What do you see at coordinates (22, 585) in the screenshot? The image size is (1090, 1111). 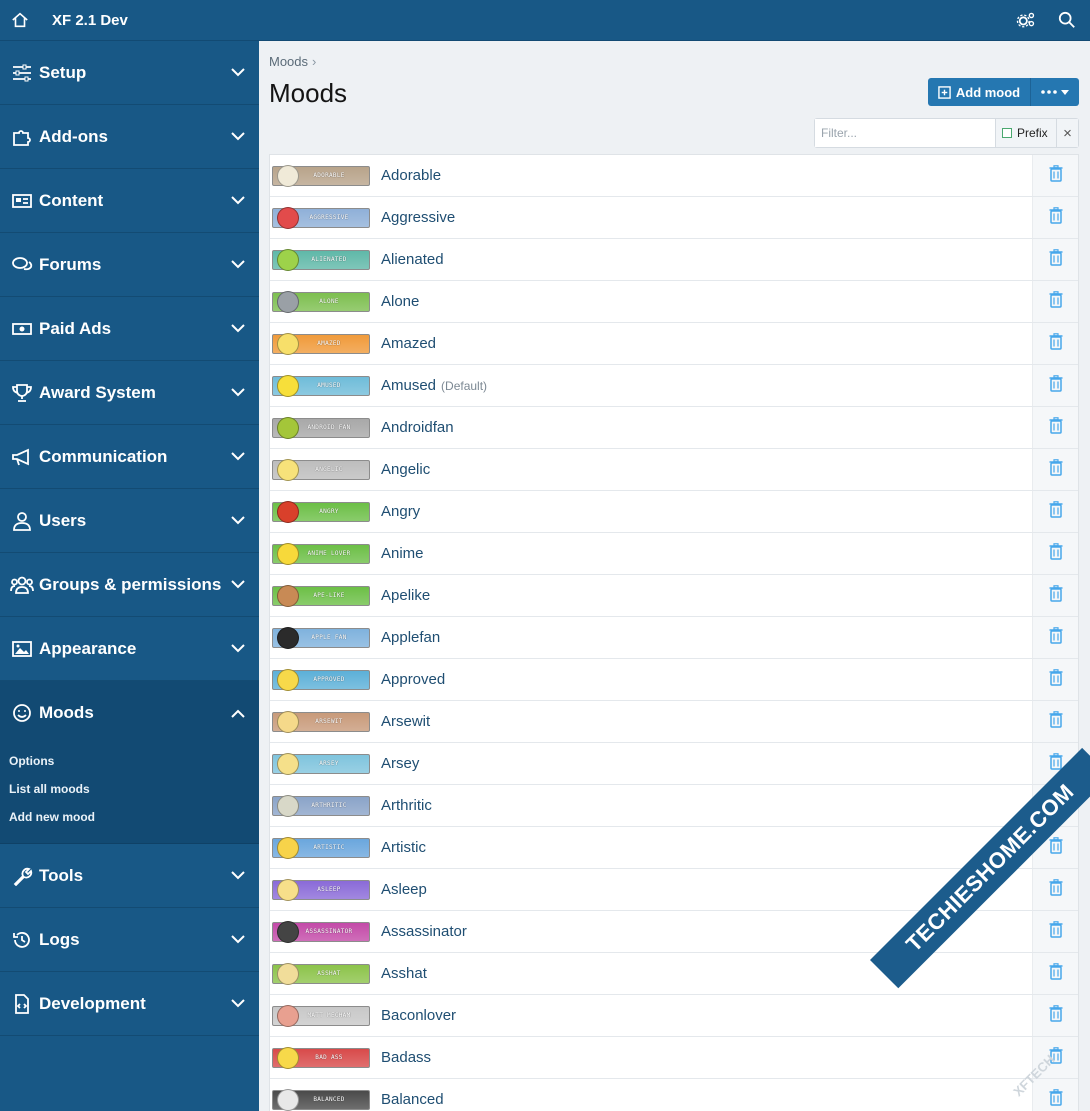 I see `users-icon` at bounding box center [22, 585].